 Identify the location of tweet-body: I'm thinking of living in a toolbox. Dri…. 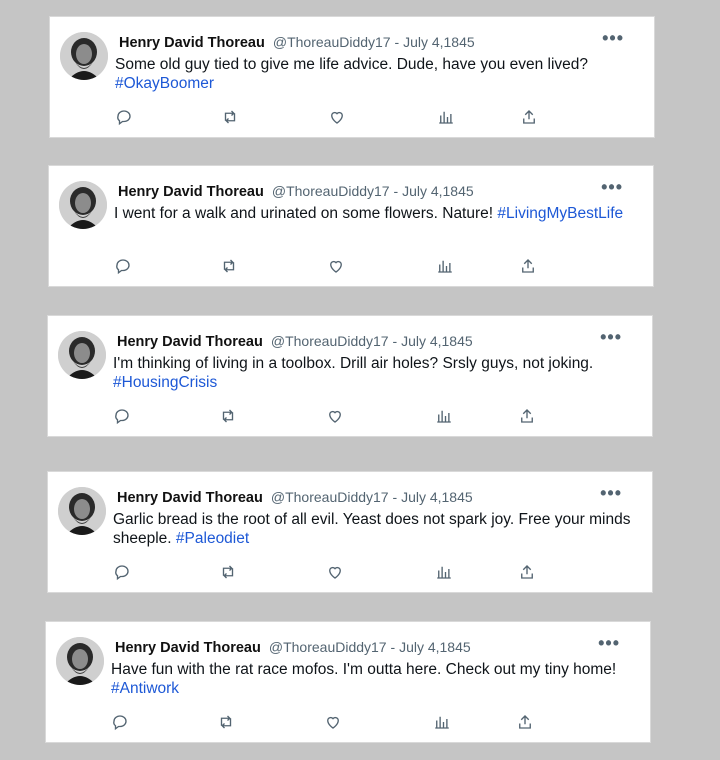
(353, 363).